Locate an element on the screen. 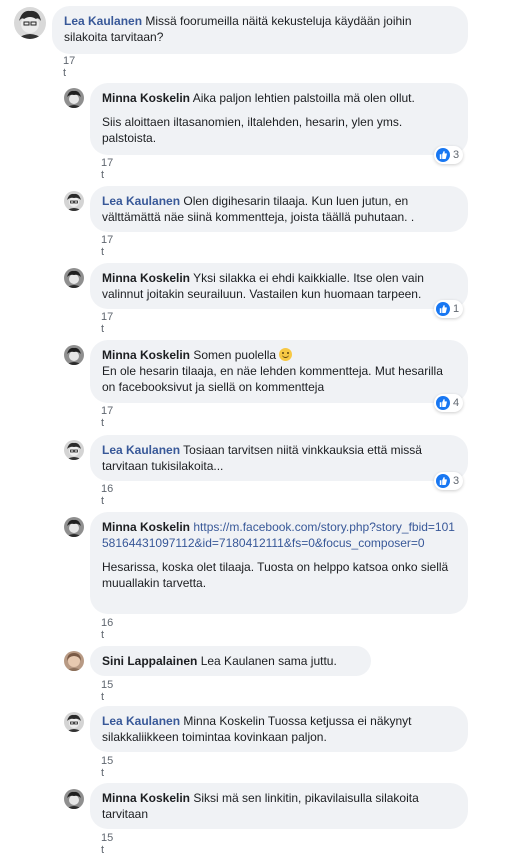 The image size is (507, 856). smiley-emoji-icon is located at coordinates (286, 354).